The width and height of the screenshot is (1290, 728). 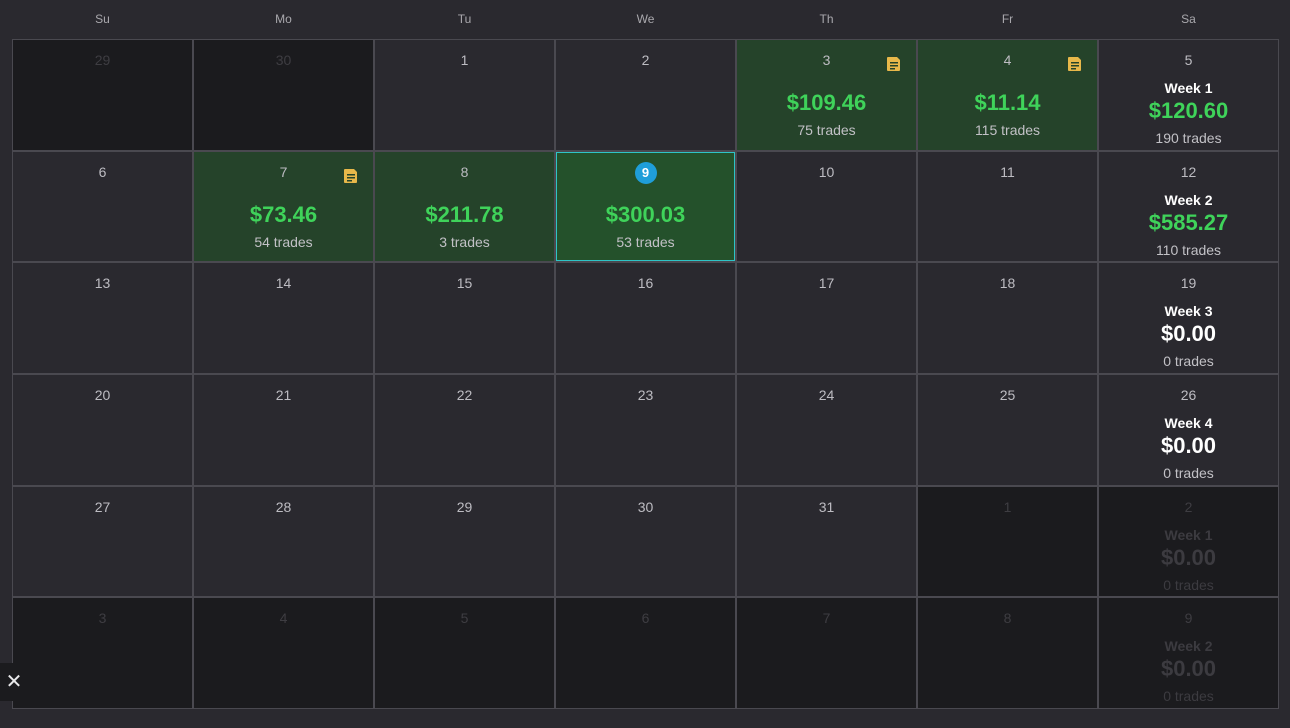 What do you see at coordinates (464, 653) in the screenshot?
I see `day-cell: 5` at bounding box center [464, 653].